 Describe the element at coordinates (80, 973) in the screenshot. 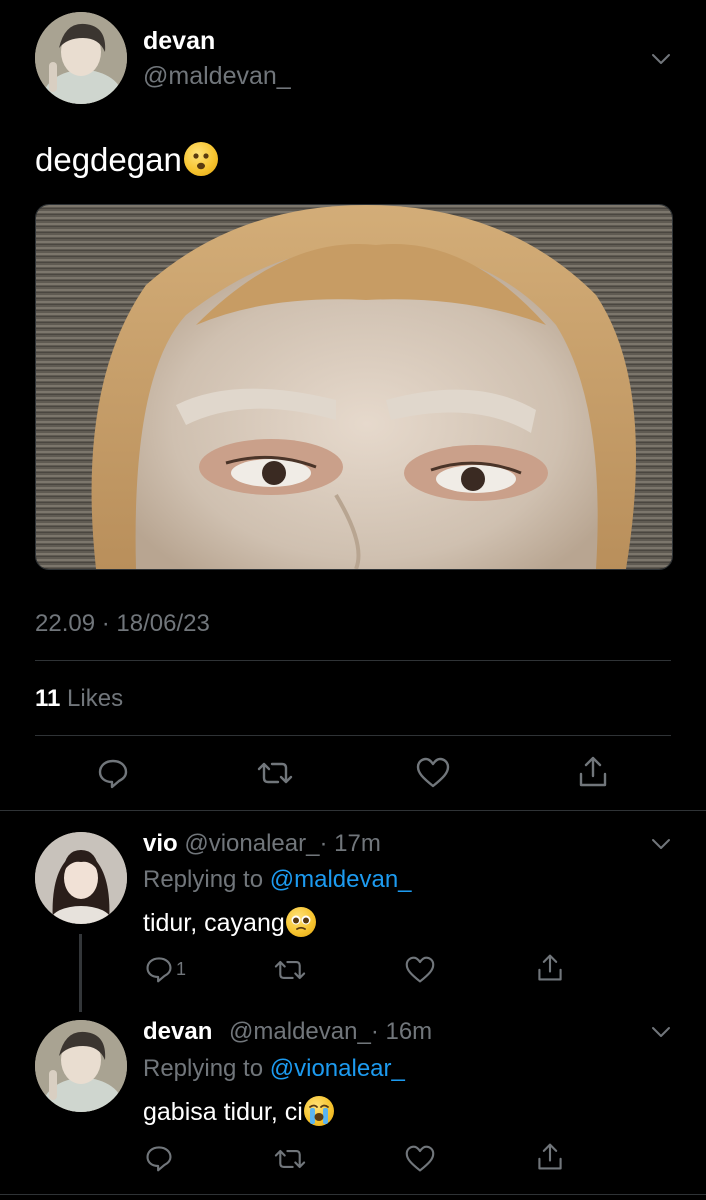

I see `thread-connector-line` at that location.